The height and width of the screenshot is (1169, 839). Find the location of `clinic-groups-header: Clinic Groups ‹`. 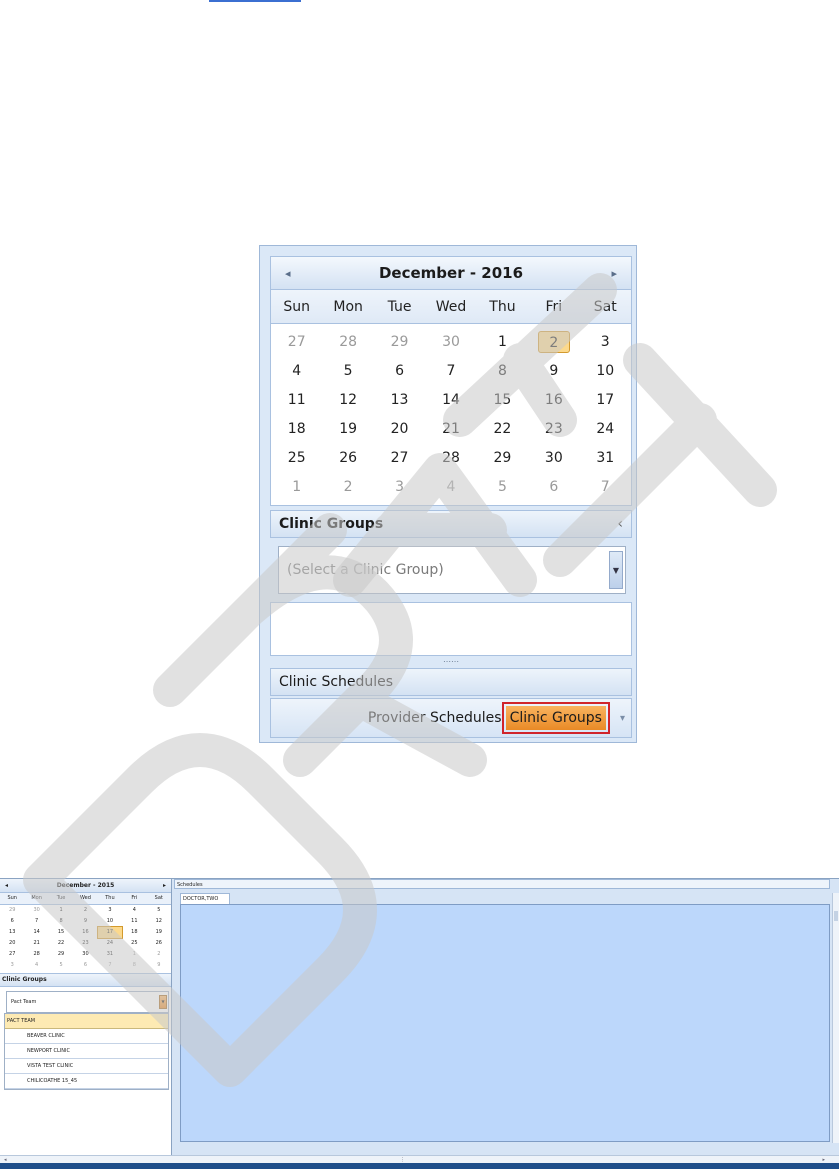

clinic-groups-header: Clinic Groups ‹ is located at coordinates (451, 524).